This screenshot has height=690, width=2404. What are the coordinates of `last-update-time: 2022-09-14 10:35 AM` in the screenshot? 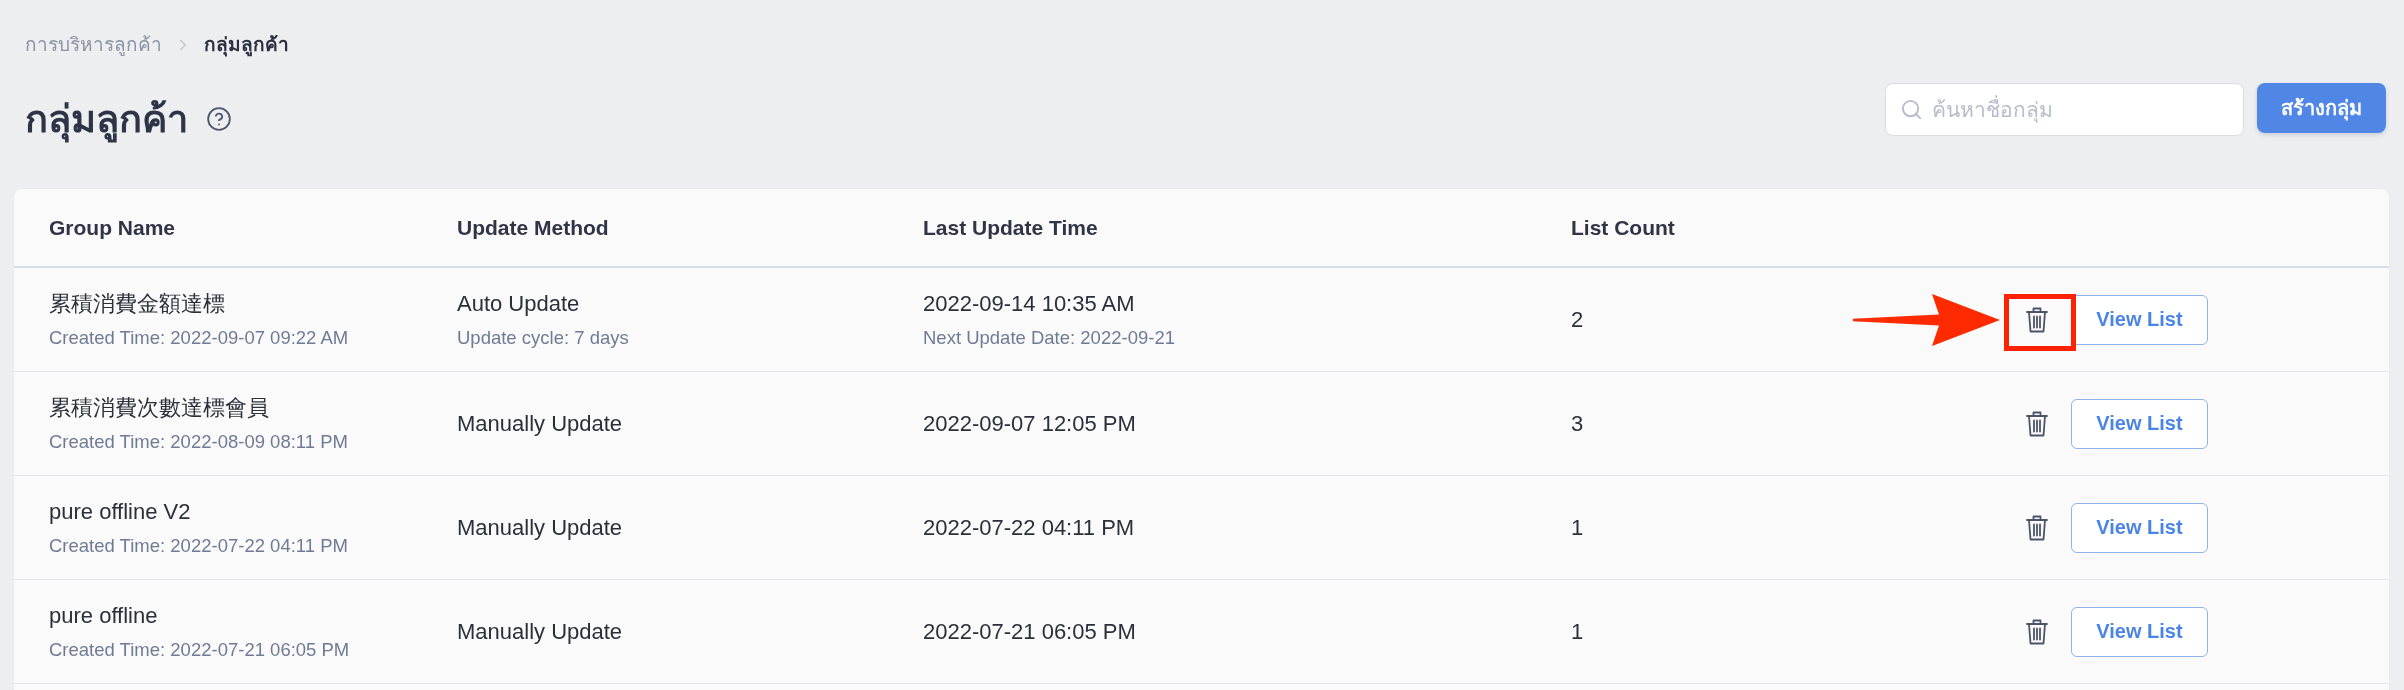 It's located at (1029, 303).